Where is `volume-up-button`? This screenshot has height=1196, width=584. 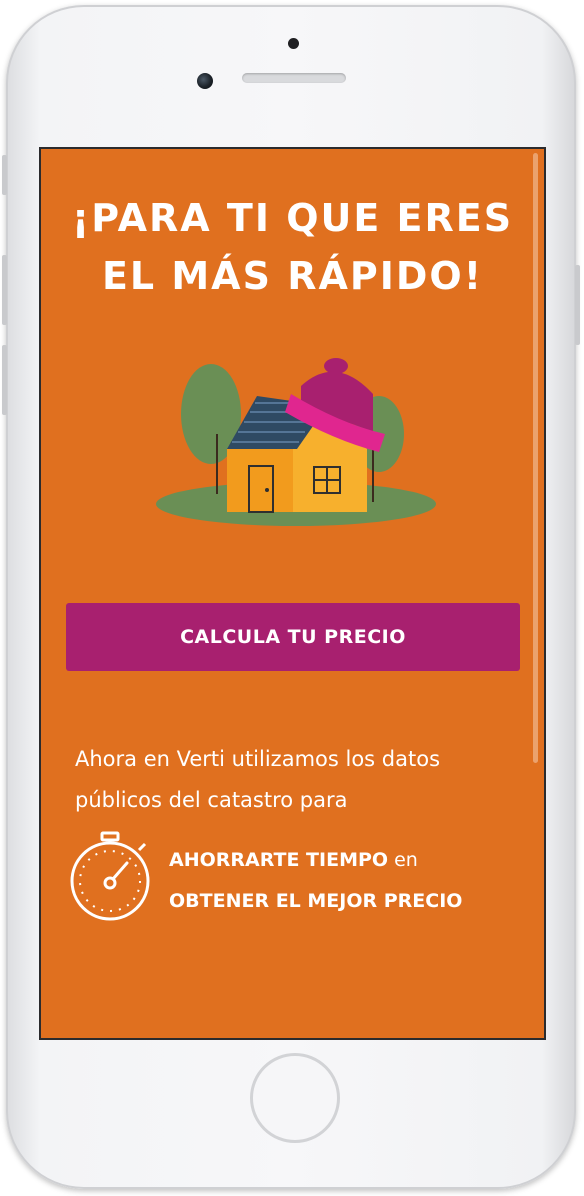 volume-up-button is located at coordinates (4, 290).